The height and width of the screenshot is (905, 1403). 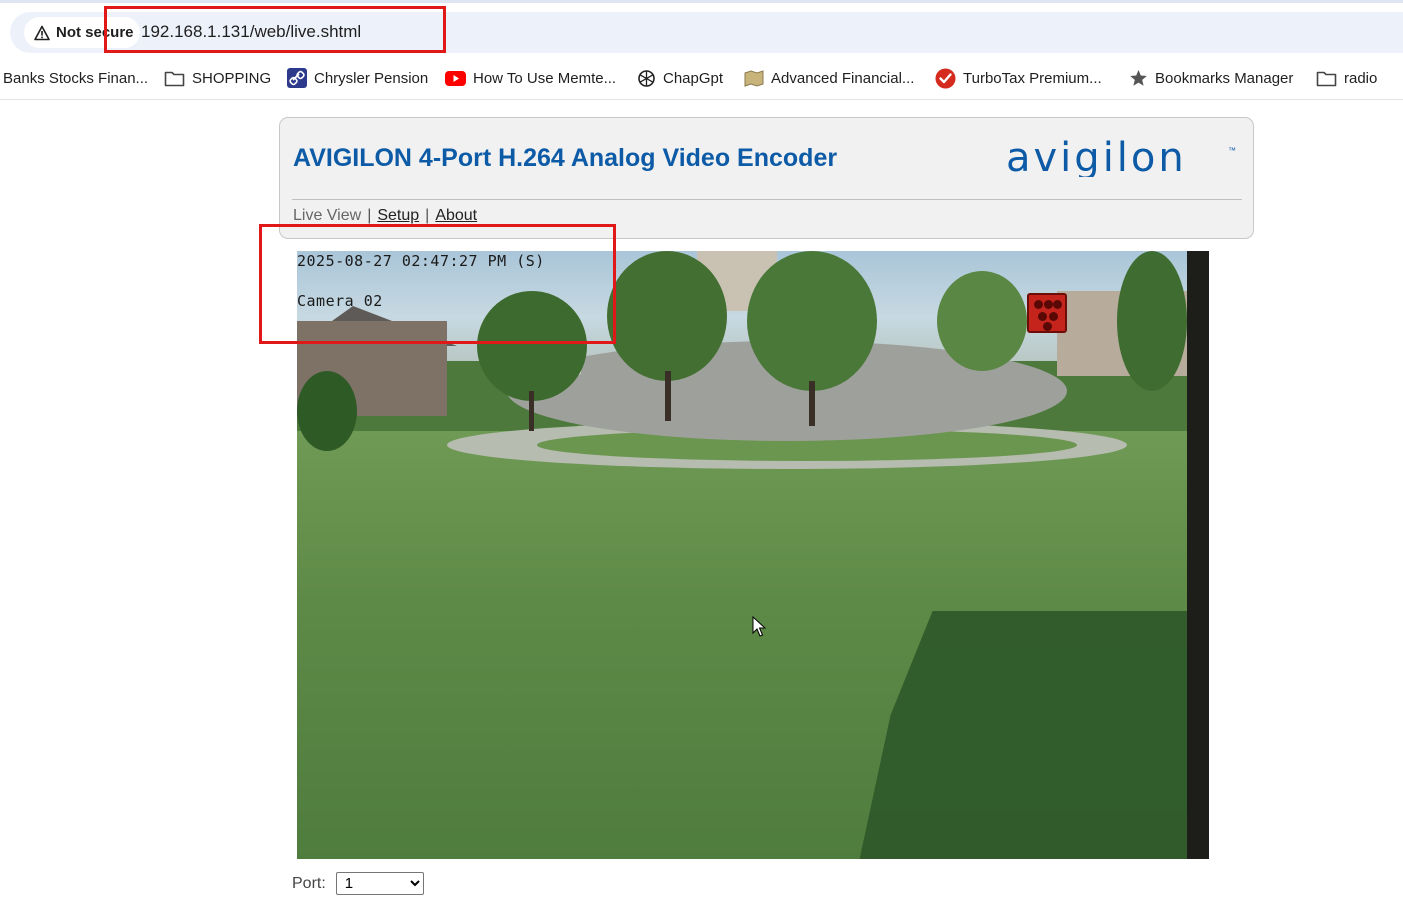 I want to click on port-select: 1, so click(x=379, y=883).